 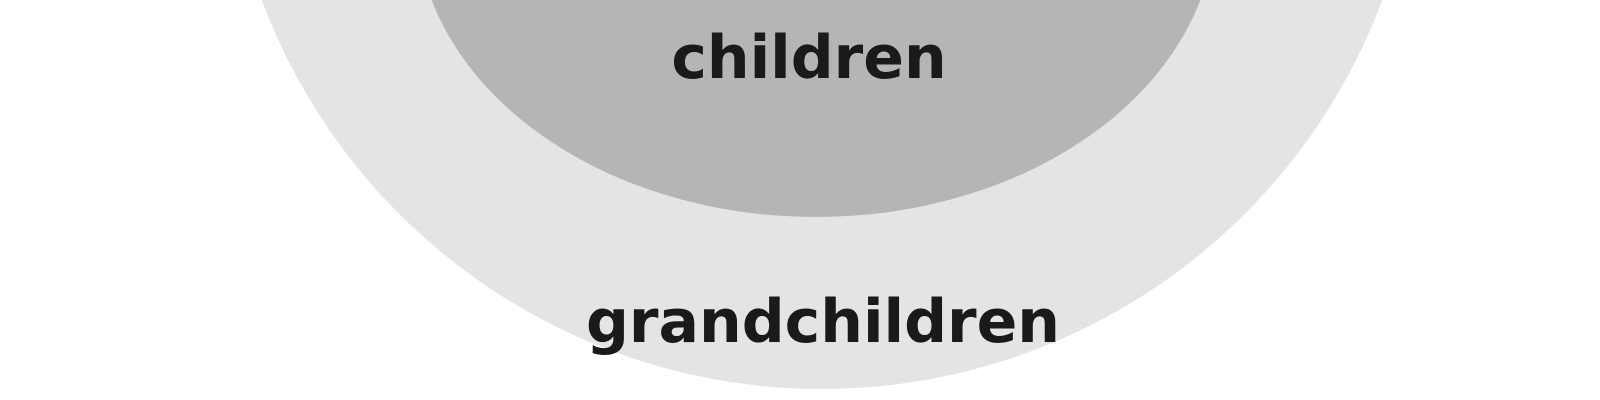 What do you see at coordinates (823, 322) in the screenshot?
I see `grandchildren-label: grandchildren` at bounding box center [823, 322].